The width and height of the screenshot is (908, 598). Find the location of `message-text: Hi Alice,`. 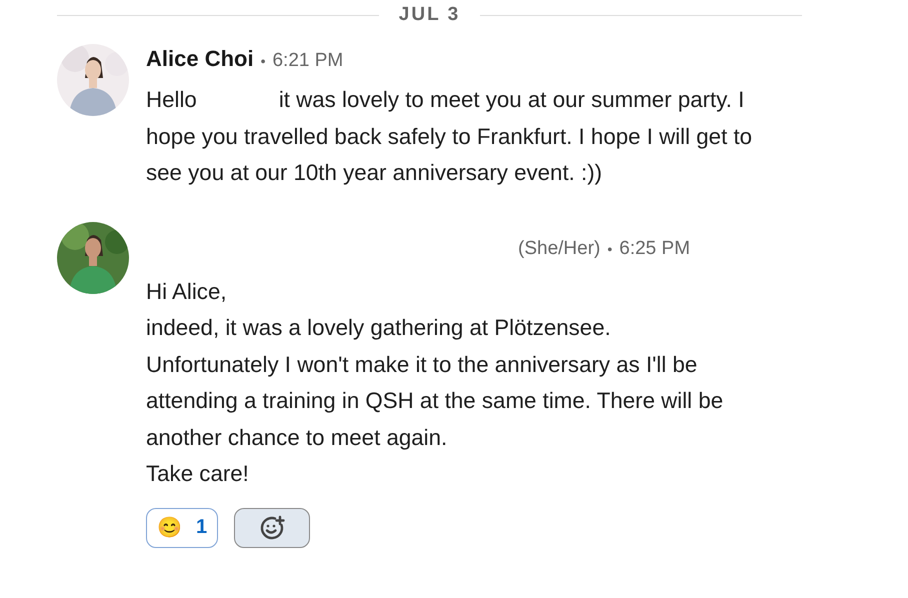

message-text: Hi Alice, is located at coordinates (187, 292).